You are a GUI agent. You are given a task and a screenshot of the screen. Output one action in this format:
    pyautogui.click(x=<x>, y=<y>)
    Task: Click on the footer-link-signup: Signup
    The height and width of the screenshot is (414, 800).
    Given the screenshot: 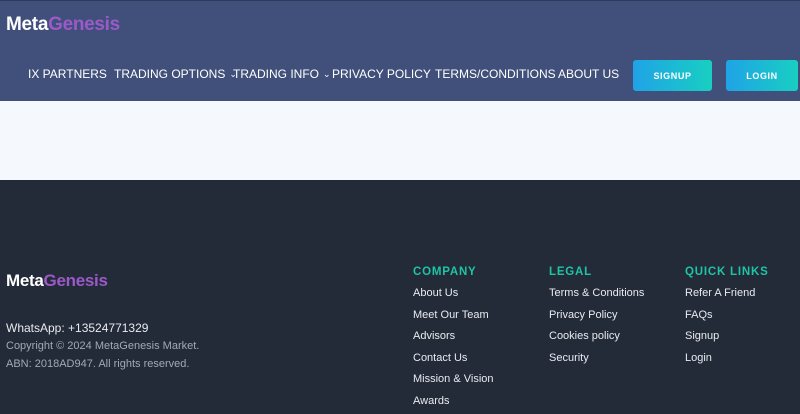 What is the action you would take?
    pyautogui.click(x=727, y=341)
    